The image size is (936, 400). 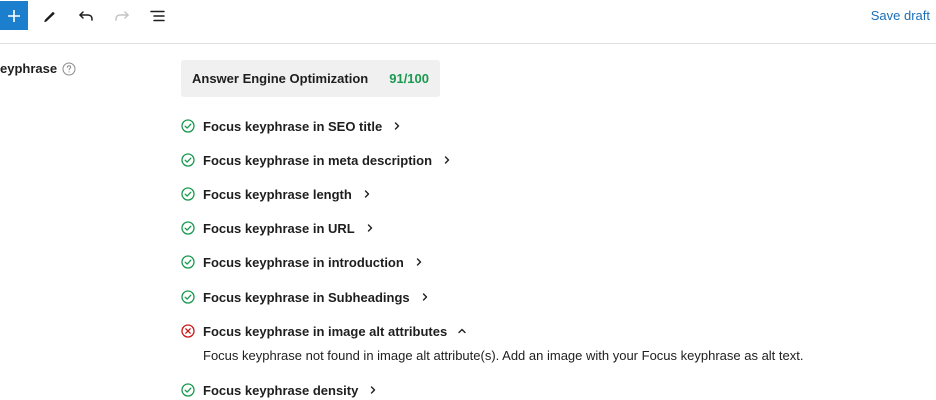 I want to click on redo-button, so click(x=122, y=16).